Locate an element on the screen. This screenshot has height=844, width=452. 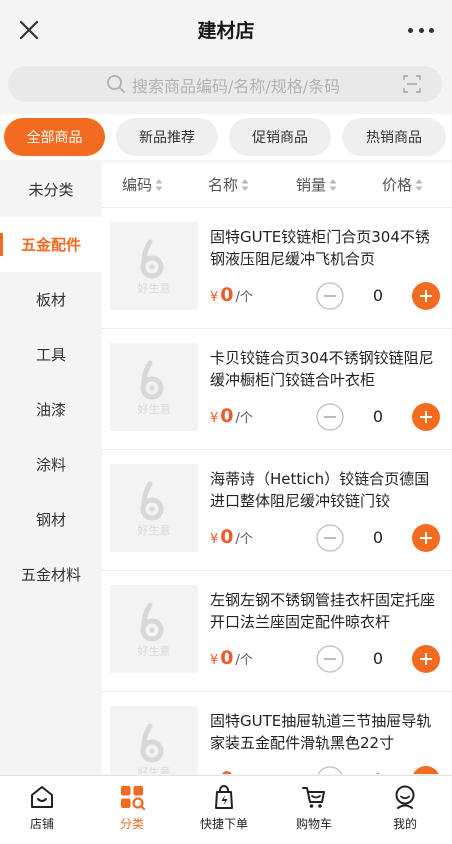
sort-by-name: 名称 is located at coordinates (228, 184).